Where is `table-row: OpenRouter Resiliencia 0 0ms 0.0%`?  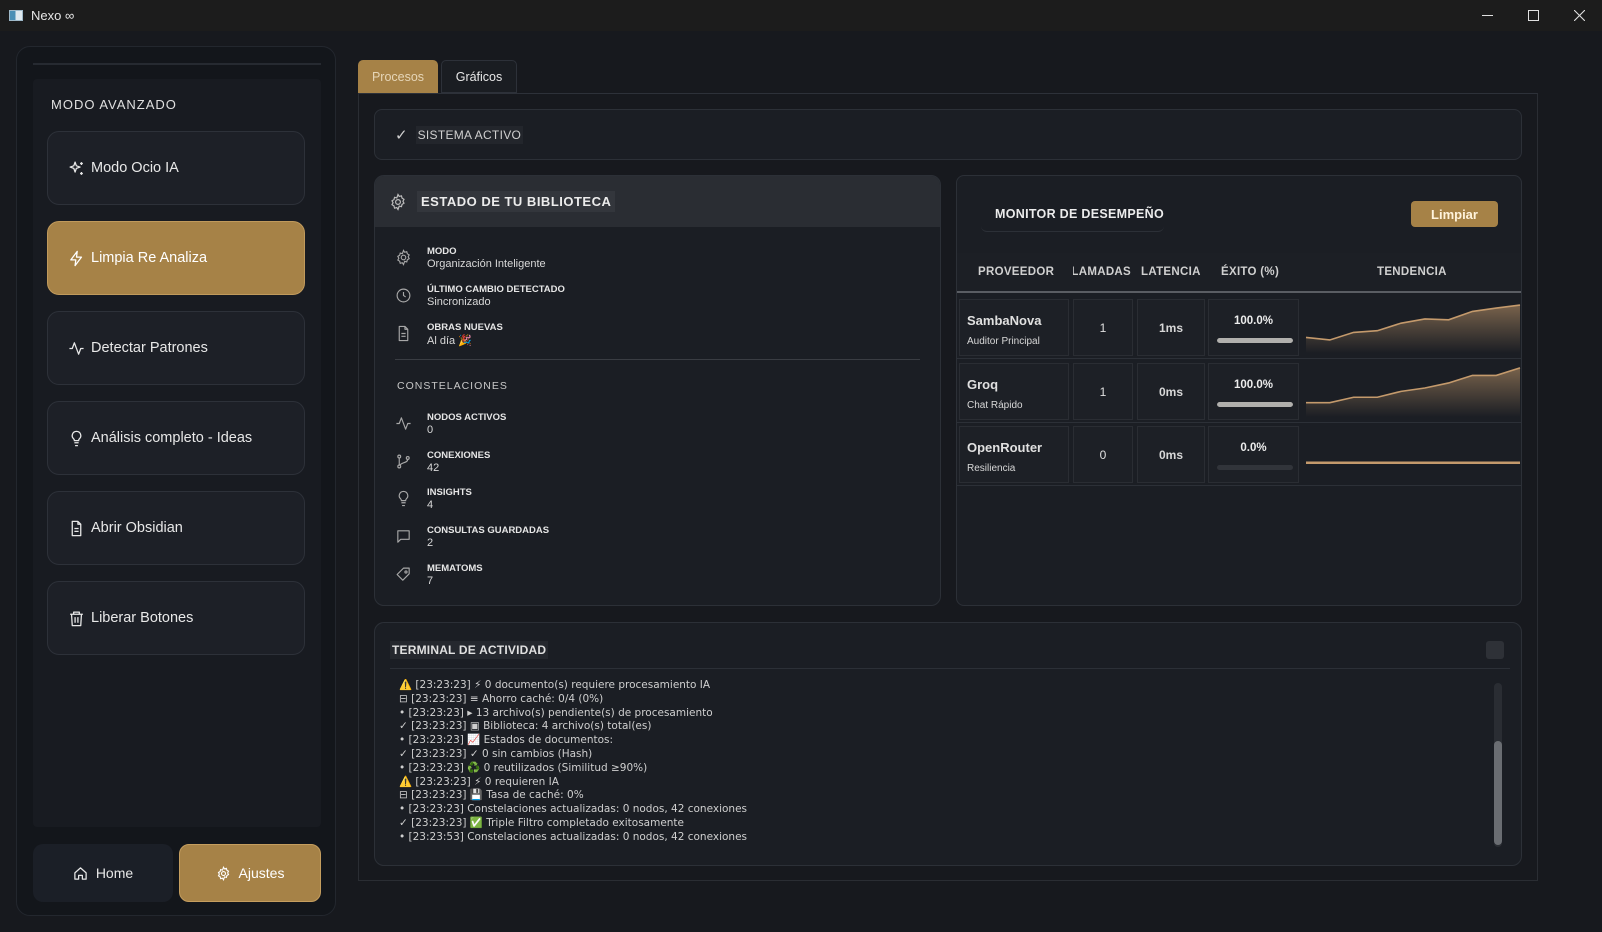 table-row: OpenRouter Resiliencia 0 0ms 0.0% is located at coordinates (1239, 454).